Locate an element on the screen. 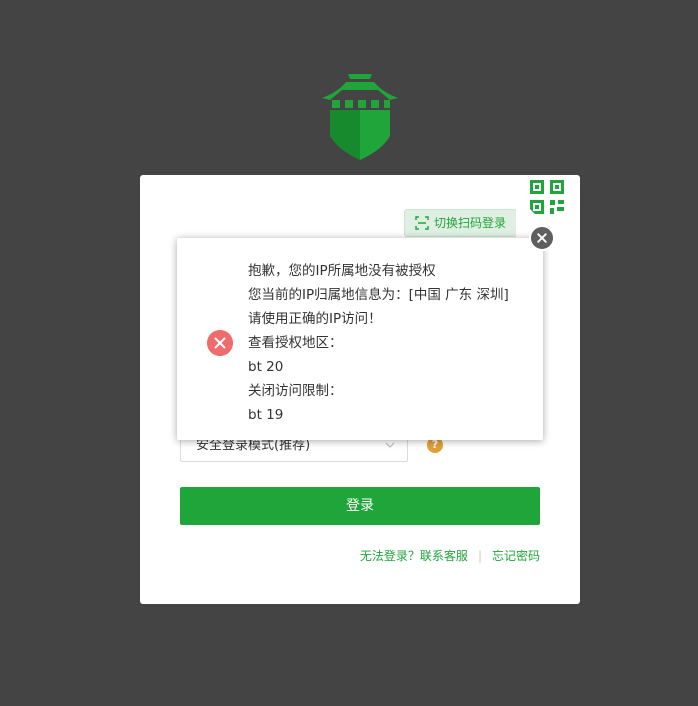 The height and width of the screenshot is (706, 698). close-icon is located at coordinates (542, 238).